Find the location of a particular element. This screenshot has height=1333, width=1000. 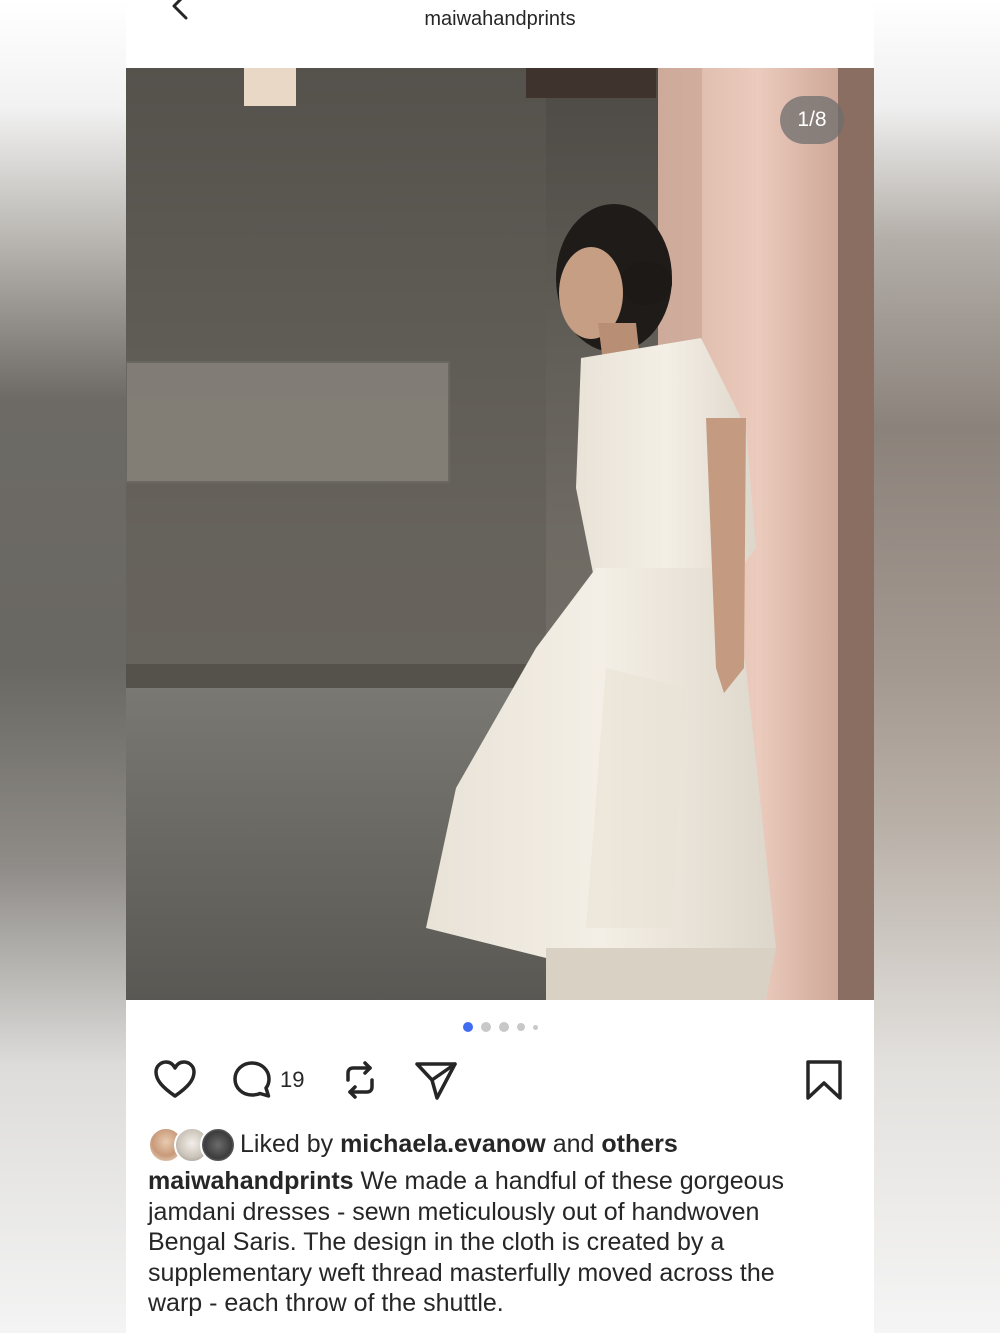

blurred-background-left is located at coordinates (63, 666).